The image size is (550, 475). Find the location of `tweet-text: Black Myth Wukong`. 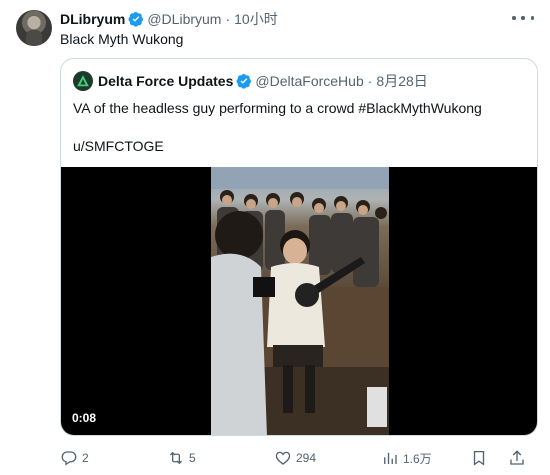

tweet-text: Black Myth Wukong is located at coordinates (122, 39).